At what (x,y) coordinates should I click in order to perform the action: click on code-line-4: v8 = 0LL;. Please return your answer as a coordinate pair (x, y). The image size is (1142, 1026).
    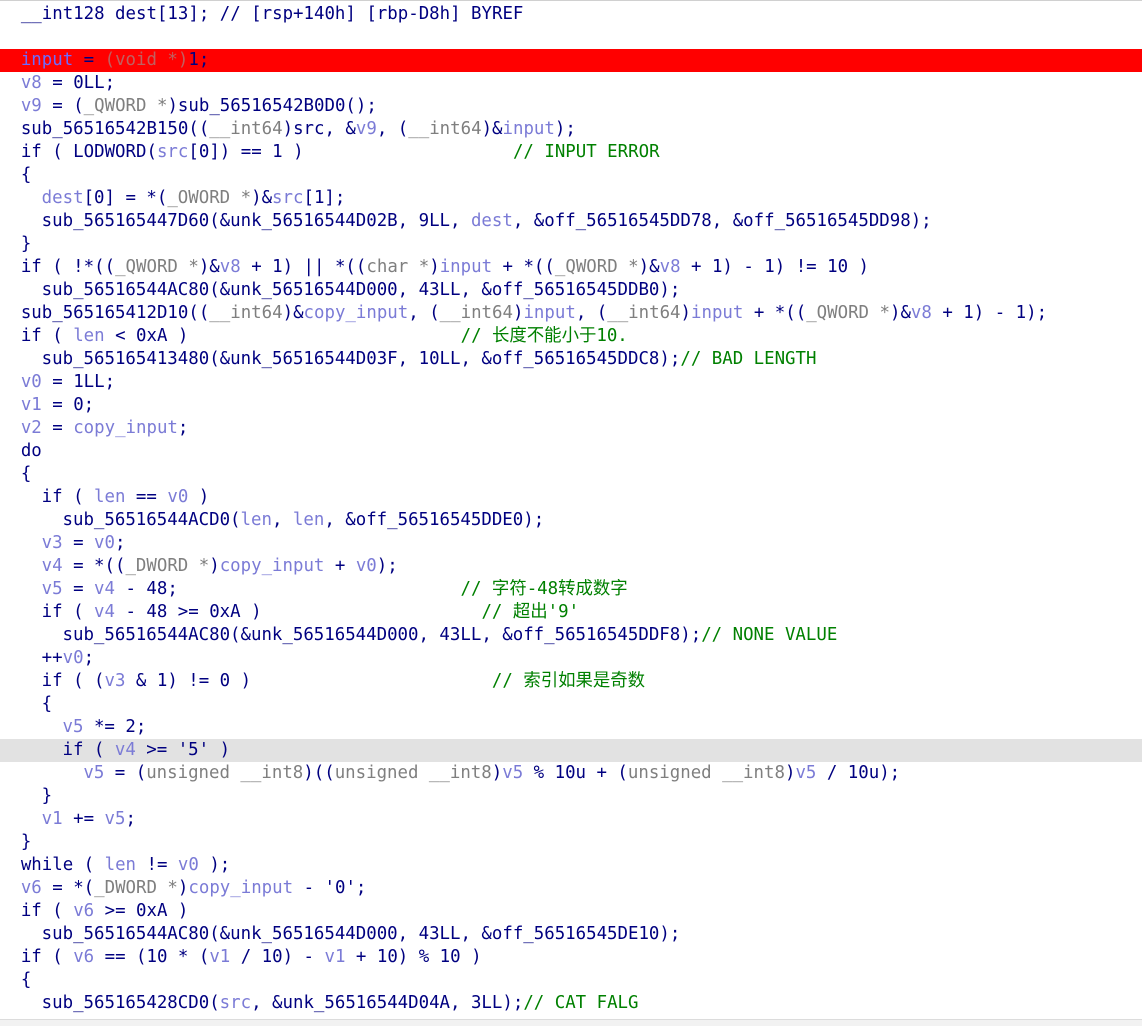
    Looking at the image, I should click on (571, 83).